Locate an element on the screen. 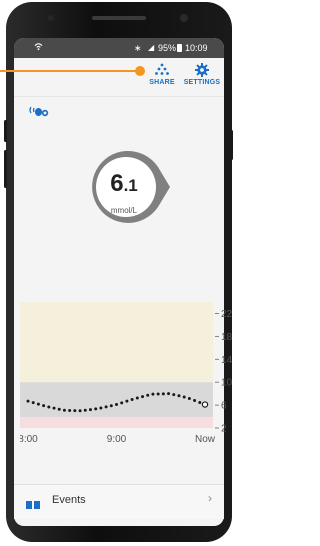 Image resolution: width=320 pixels, height=546 pixels. target-zone-band is located at coordinates (116, 400).